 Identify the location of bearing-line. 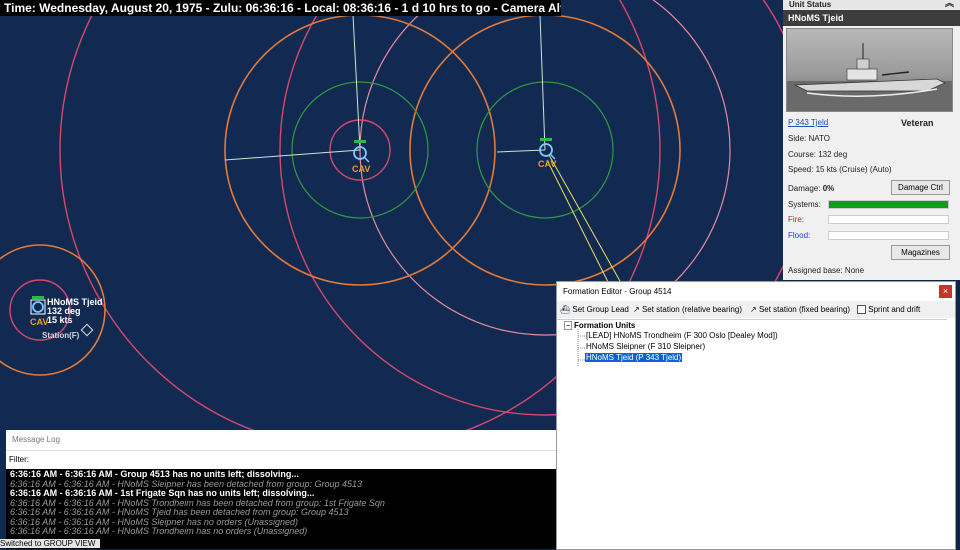
(521, 151).